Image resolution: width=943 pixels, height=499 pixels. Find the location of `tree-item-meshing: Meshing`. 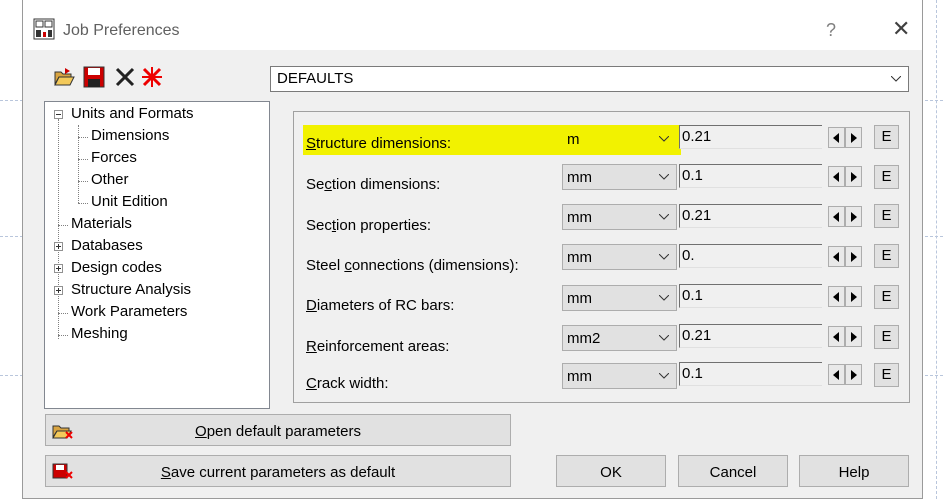

tree-item-meshing: Meshing is located at coordinates (99, 333).